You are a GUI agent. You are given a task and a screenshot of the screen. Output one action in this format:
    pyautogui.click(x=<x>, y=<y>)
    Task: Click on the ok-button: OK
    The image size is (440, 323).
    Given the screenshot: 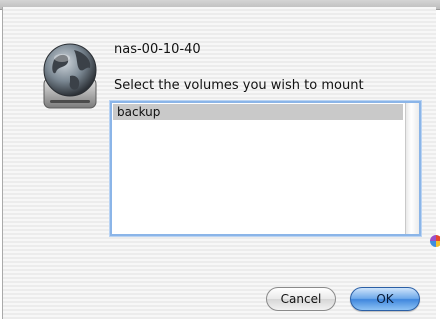 What is the action you would take?
    pyautogui.click(x=385, y=299)
    